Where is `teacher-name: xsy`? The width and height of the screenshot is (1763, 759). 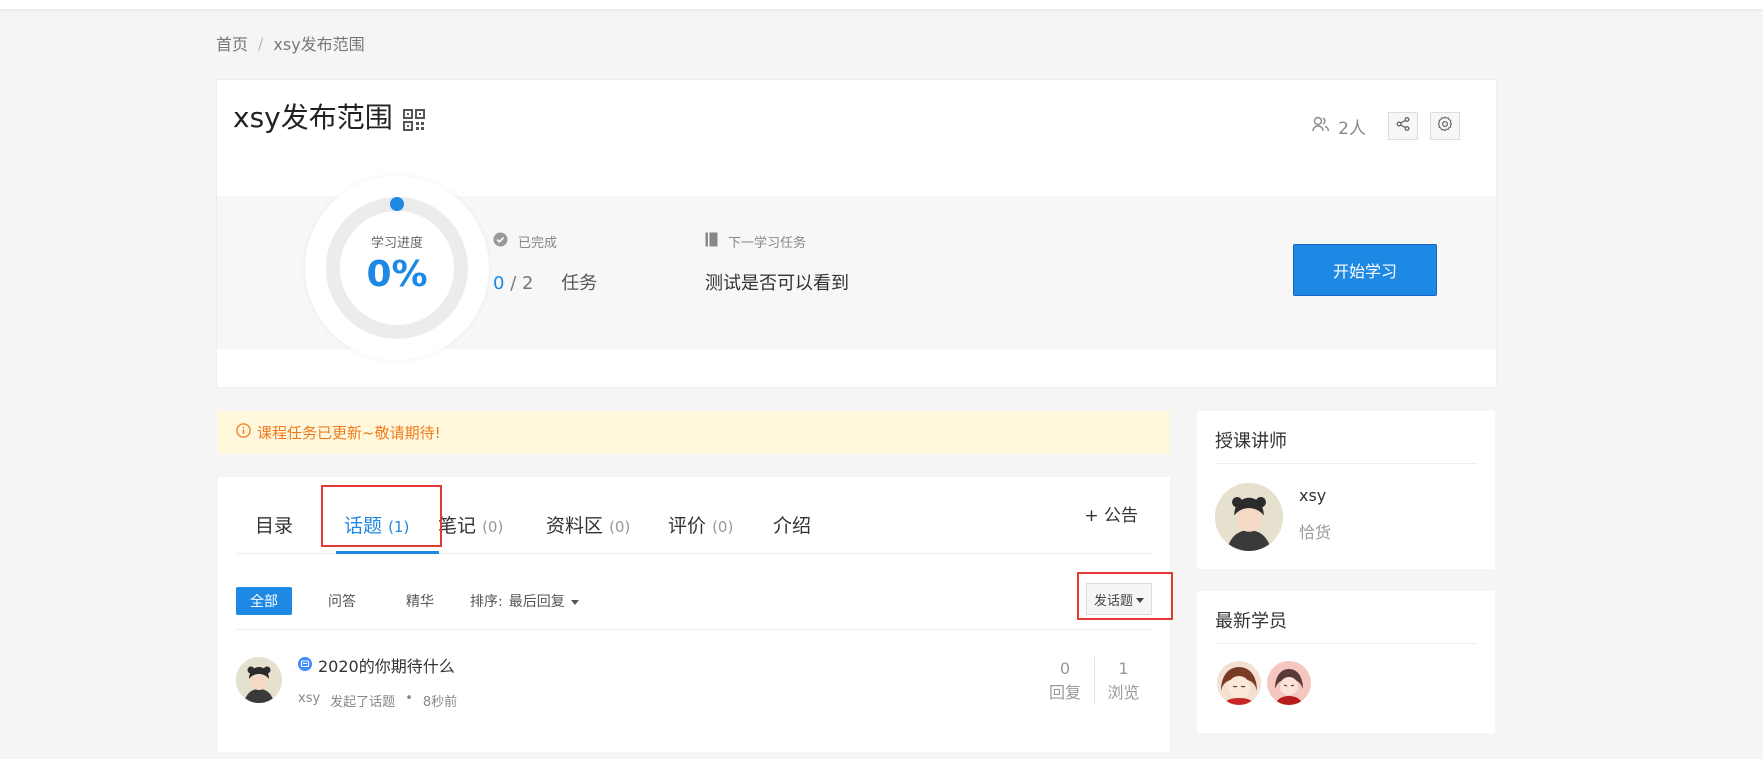
teacher-name: xsy is located at coordinates (1312, 495).